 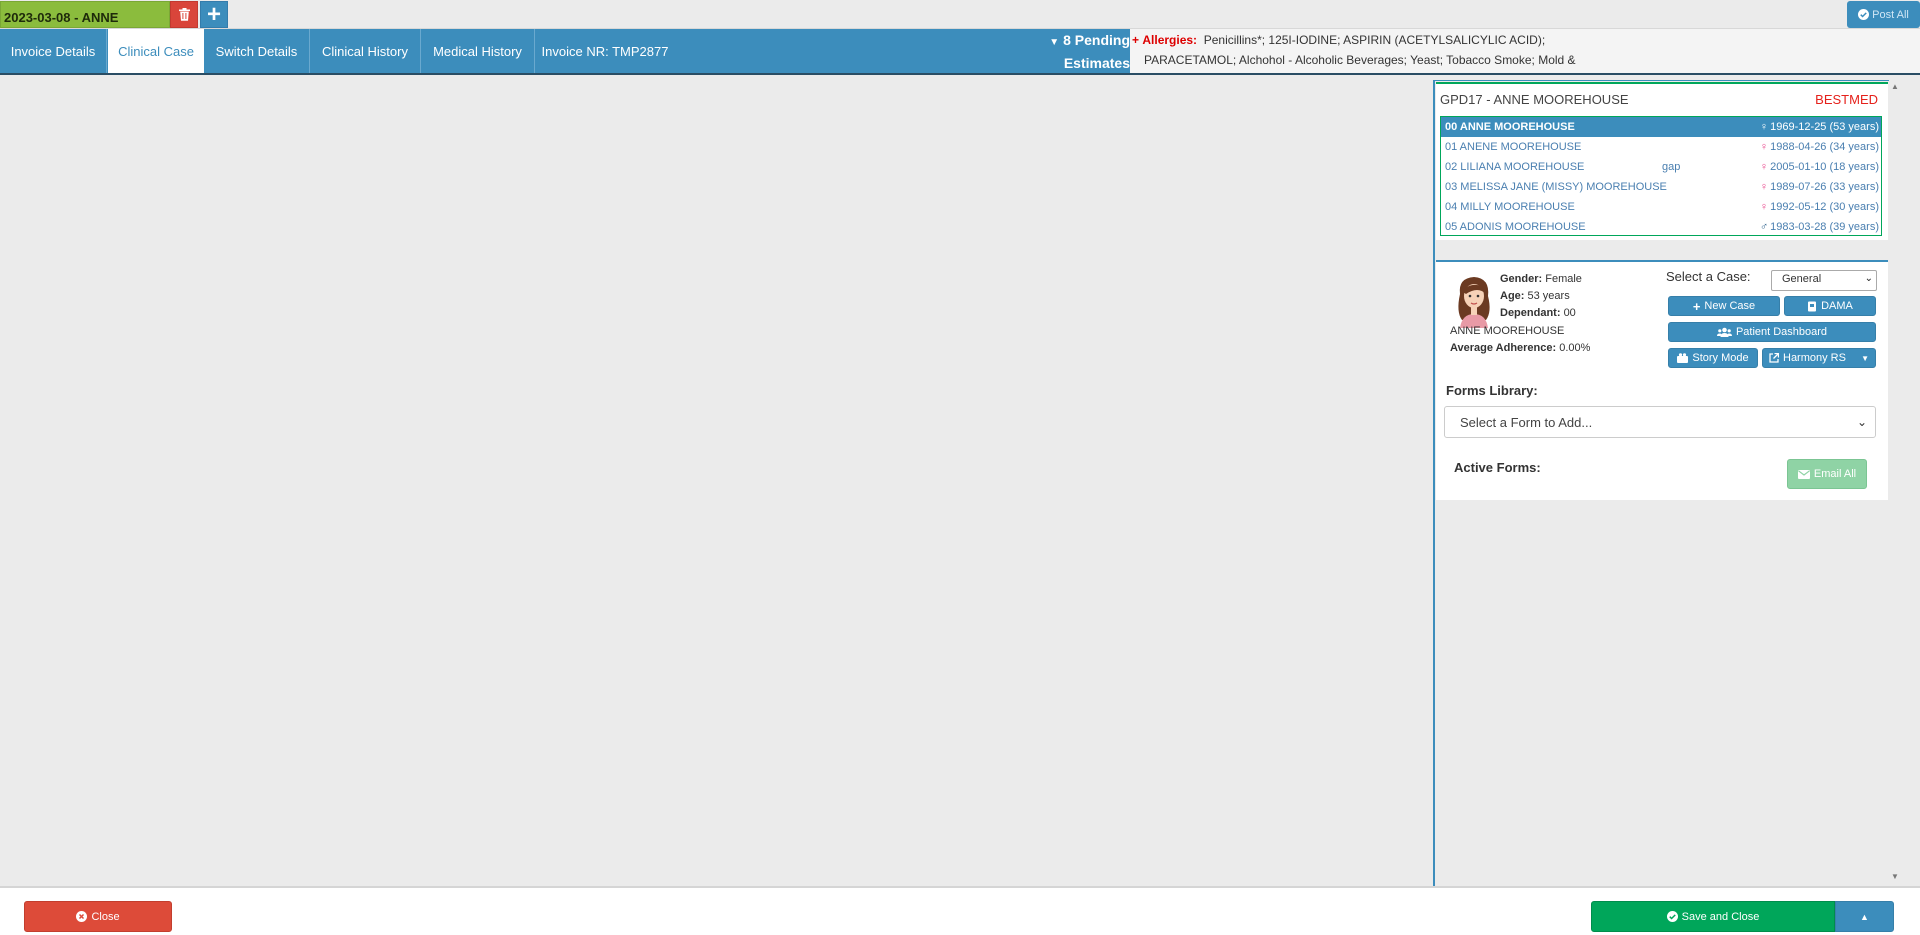 I want to click on forms-library-label: Forms Library:, so click(x=1492, y=390).